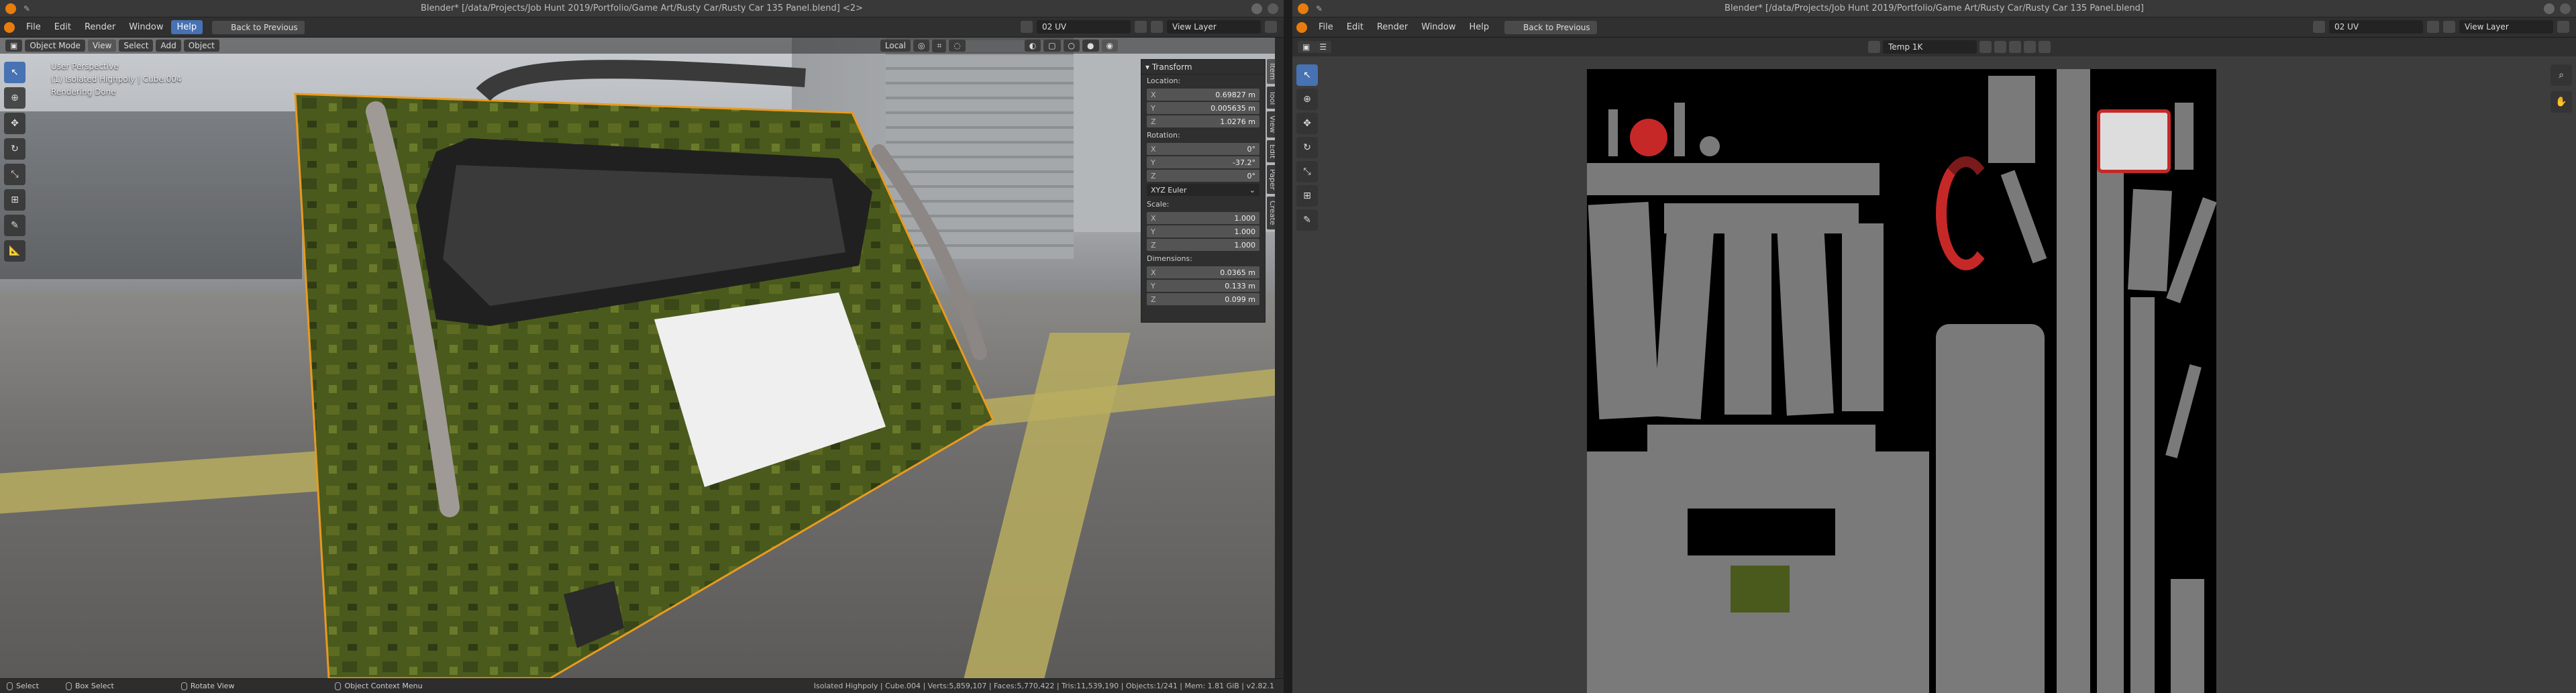  What do you see at coordinates (201, 46) in the screenshot?
I see `menu-object: Object` at bounding box center [201, 46].